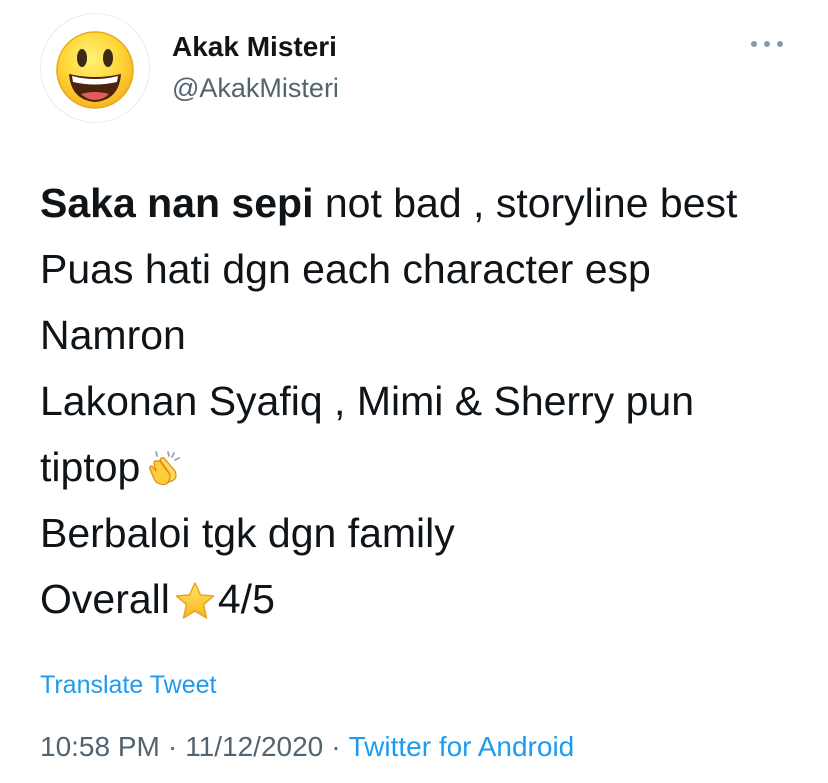 Image resolution: width=828 pixels, height=783 pixels. What do you see at coordinates (345, 269) in the screenshot?
I see `tweet-line: Puas hati dgn each character esp` at bounding box center [345, 269].